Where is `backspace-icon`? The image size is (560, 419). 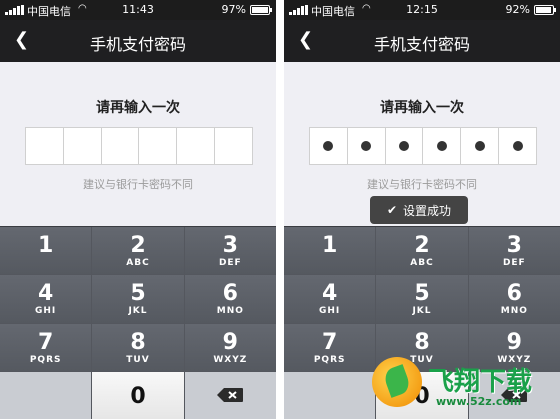
backspace-icon is located at coordinates (230, 395).